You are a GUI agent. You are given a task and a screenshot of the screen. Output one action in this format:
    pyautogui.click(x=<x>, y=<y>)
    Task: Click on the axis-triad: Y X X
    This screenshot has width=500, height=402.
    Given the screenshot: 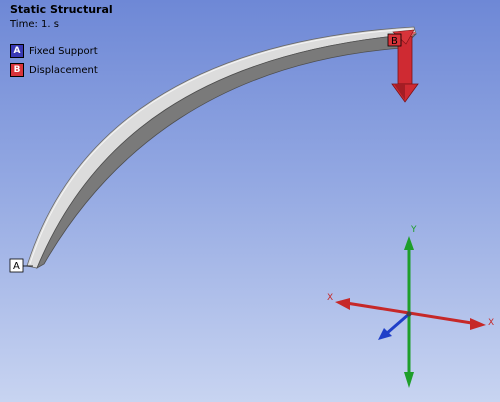 What is the action you would take?
    pyautogui.click(x=410, y=306)
    